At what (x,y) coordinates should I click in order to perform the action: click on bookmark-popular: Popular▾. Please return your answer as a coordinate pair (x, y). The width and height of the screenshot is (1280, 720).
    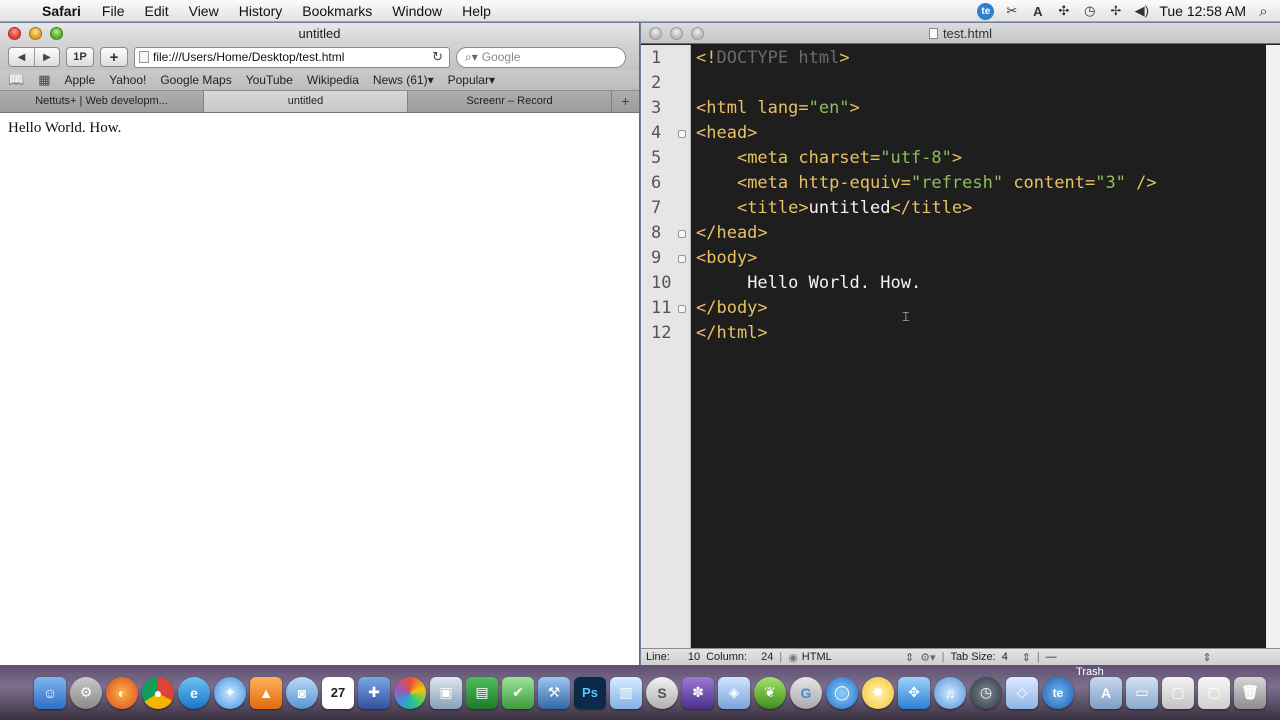
    Looking at the image, I should click on (471, 80).